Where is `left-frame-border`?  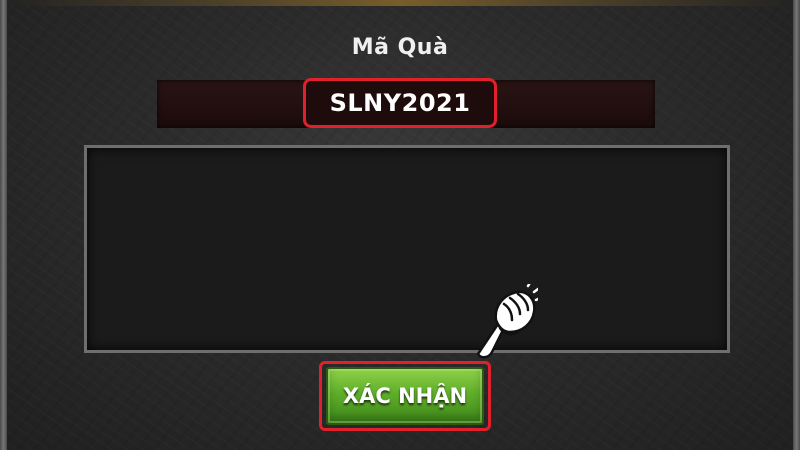
left-frame-border is located at coordinates (3, 225).